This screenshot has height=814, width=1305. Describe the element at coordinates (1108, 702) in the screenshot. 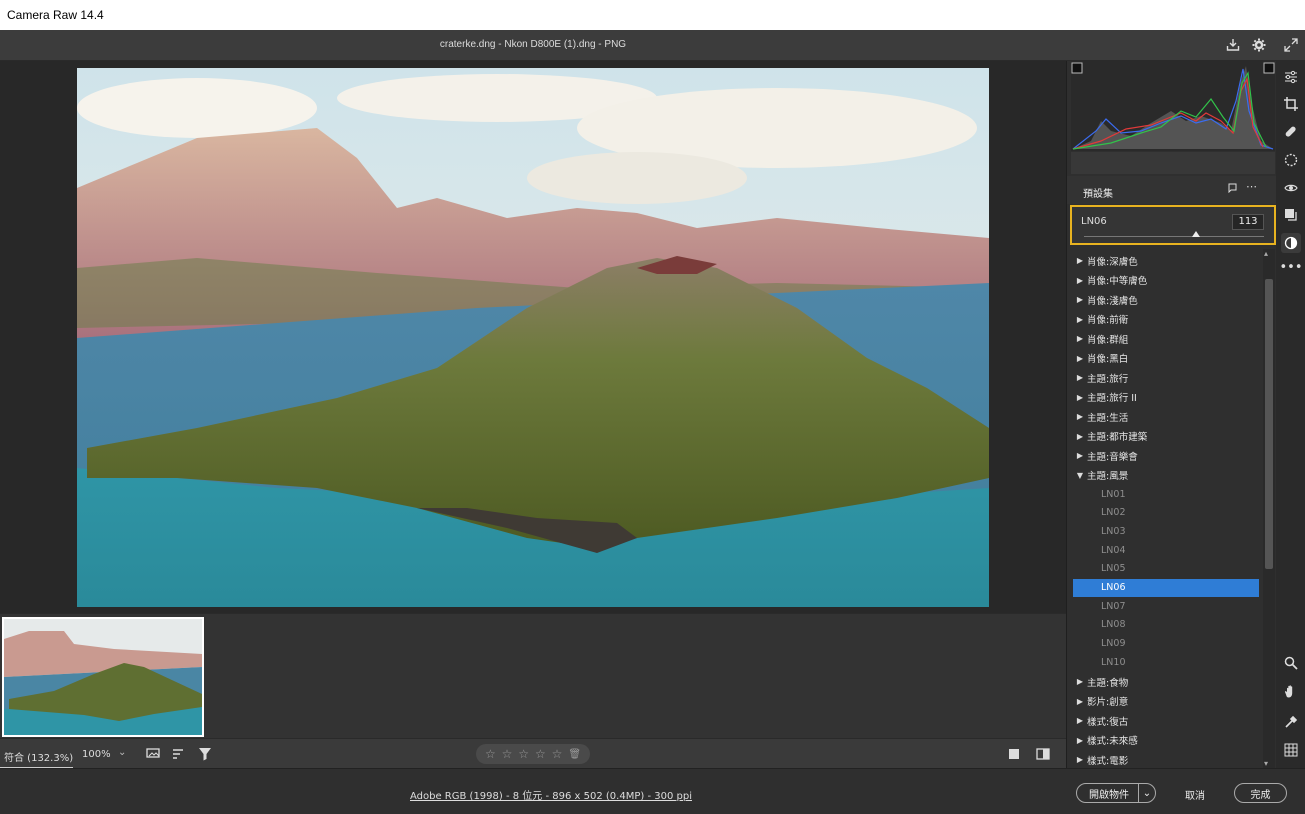

I see `preset-group-label: 影片:創意` at that location.